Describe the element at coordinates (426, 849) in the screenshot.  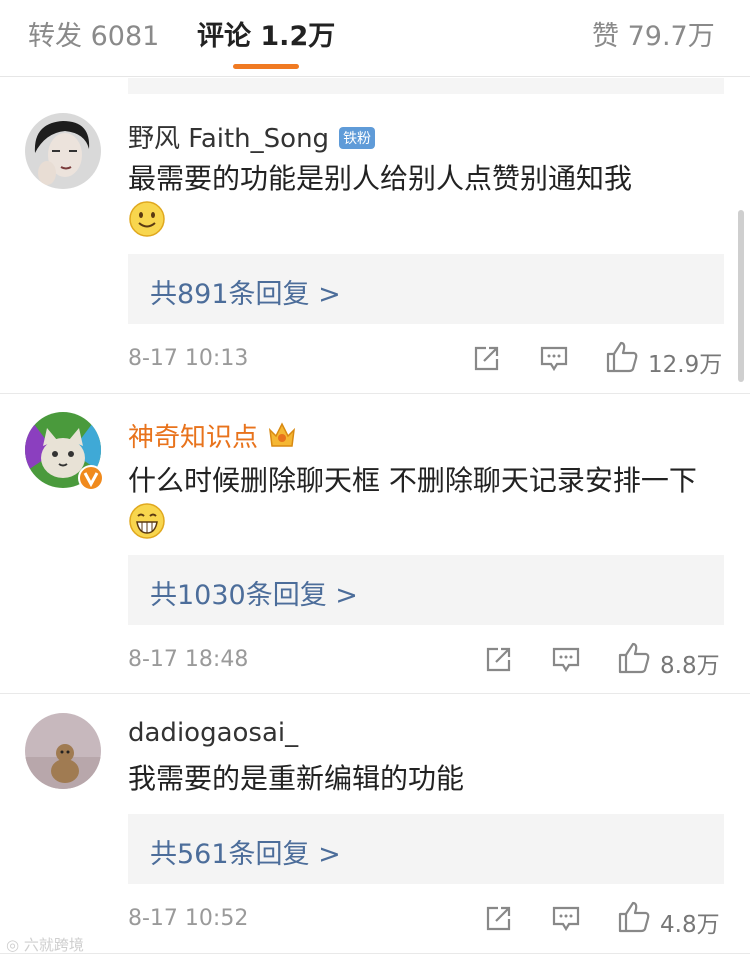
I see `replies-link-box: 共561条回复 >` at that location.